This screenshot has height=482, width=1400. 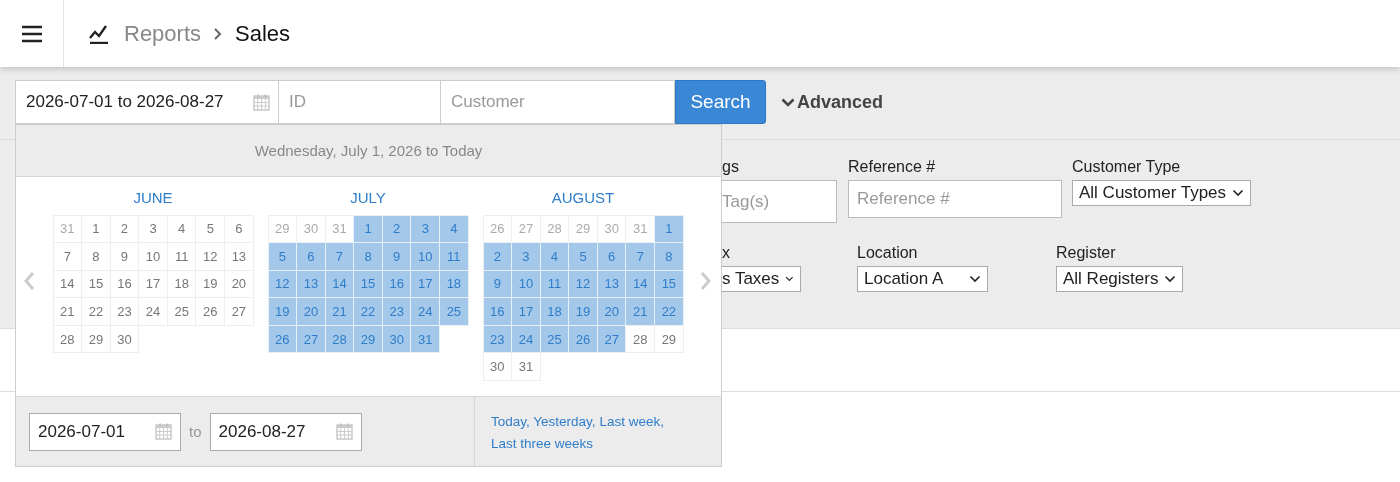 What do you see at coordinates (779, 201) in the screenshot?
I see `text-field: Tag(s)` at bounding box center [779, 201].